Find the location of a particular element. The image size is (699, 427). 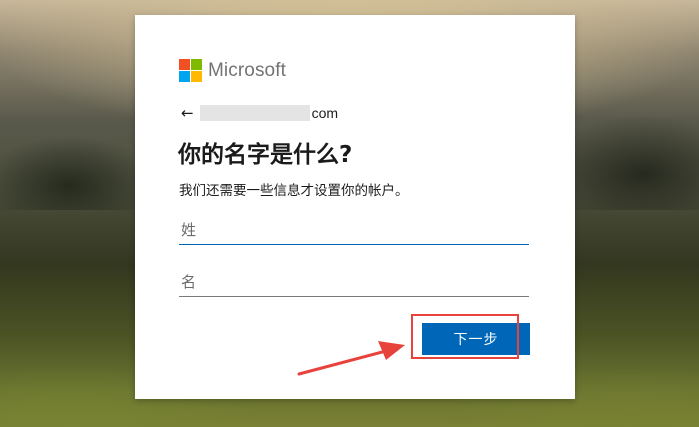

email-suffix: com is located at coordinates (325, 113).